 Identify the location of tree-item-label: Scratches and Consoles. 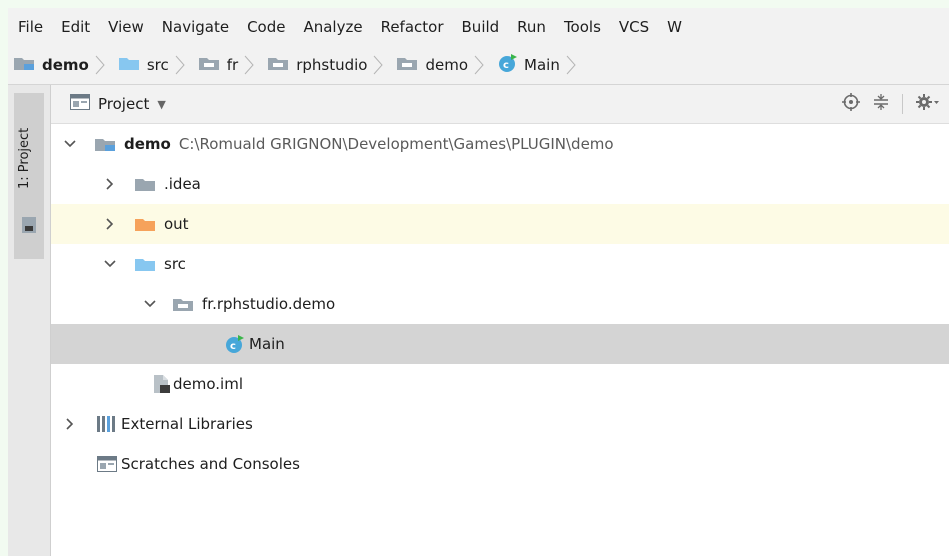
(210, 464).